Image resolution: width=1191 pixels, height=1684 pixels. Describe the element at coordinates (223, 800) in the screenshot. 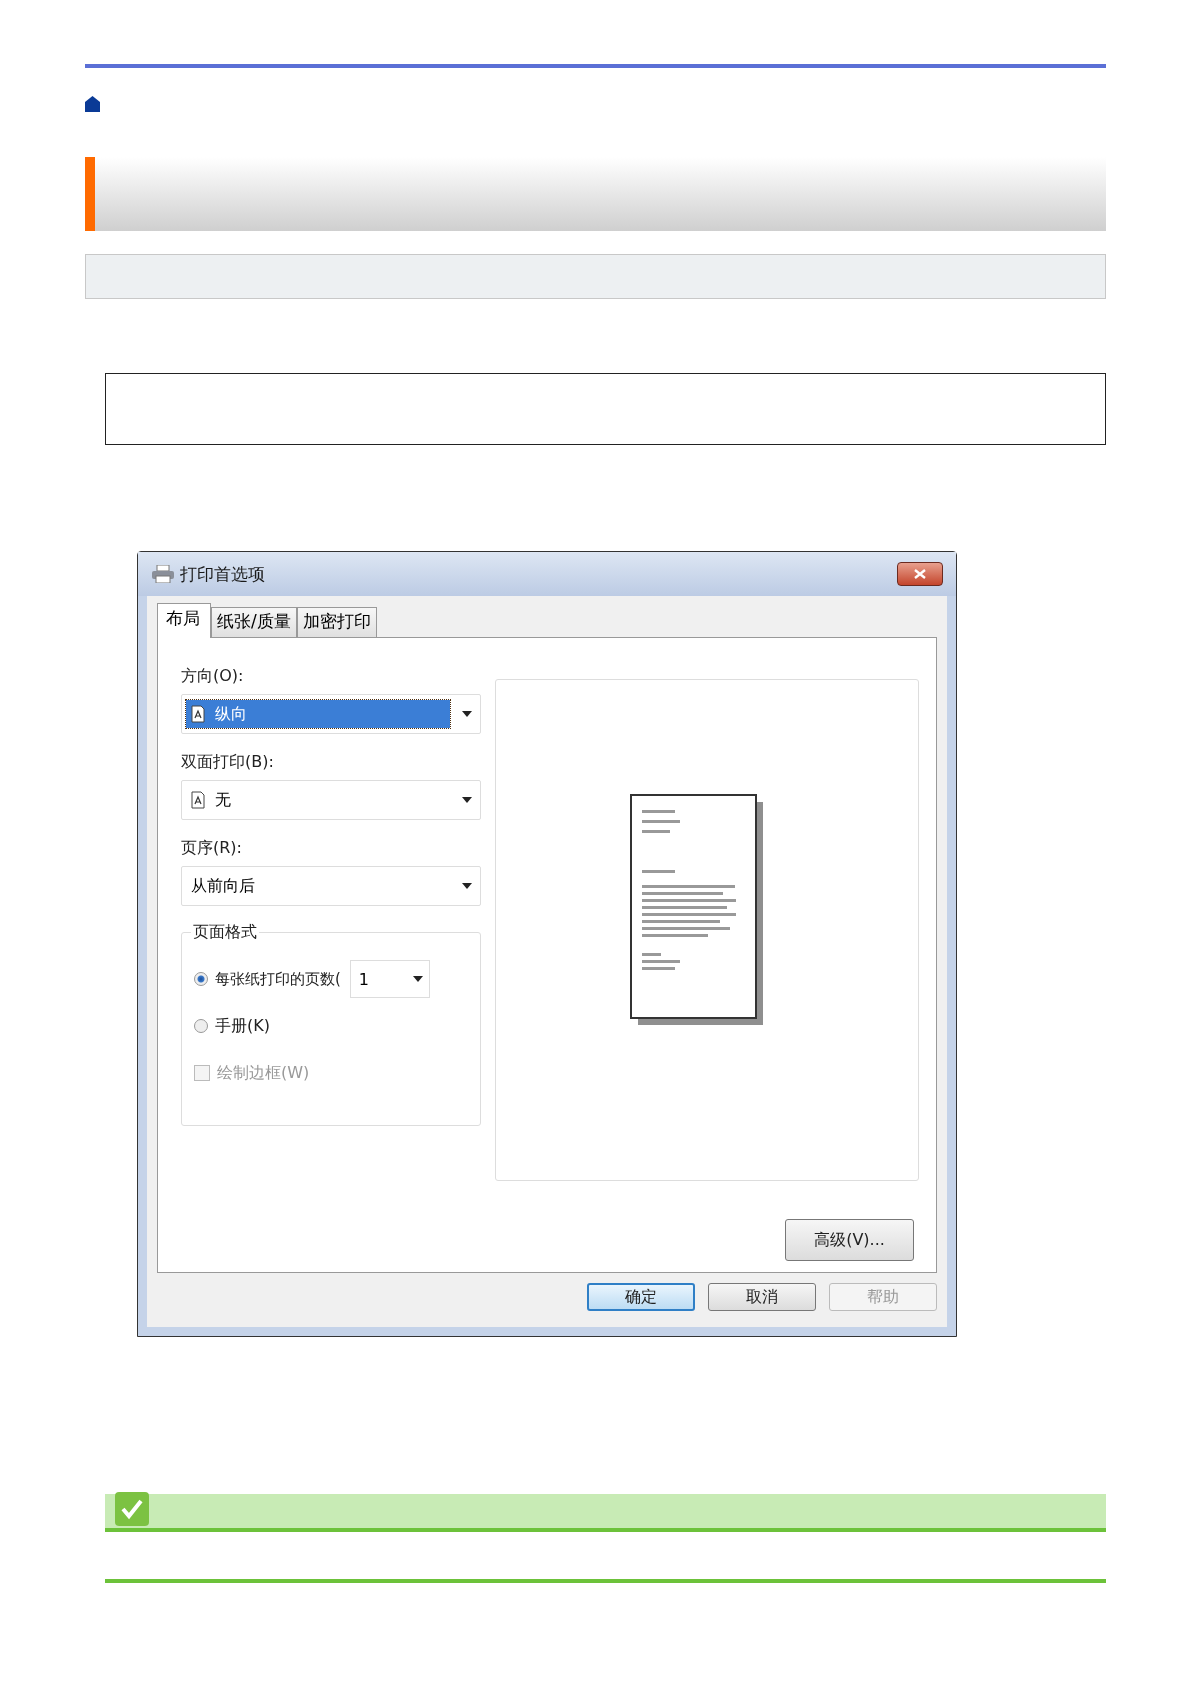

I see `dropdown-value: 无` at that location.